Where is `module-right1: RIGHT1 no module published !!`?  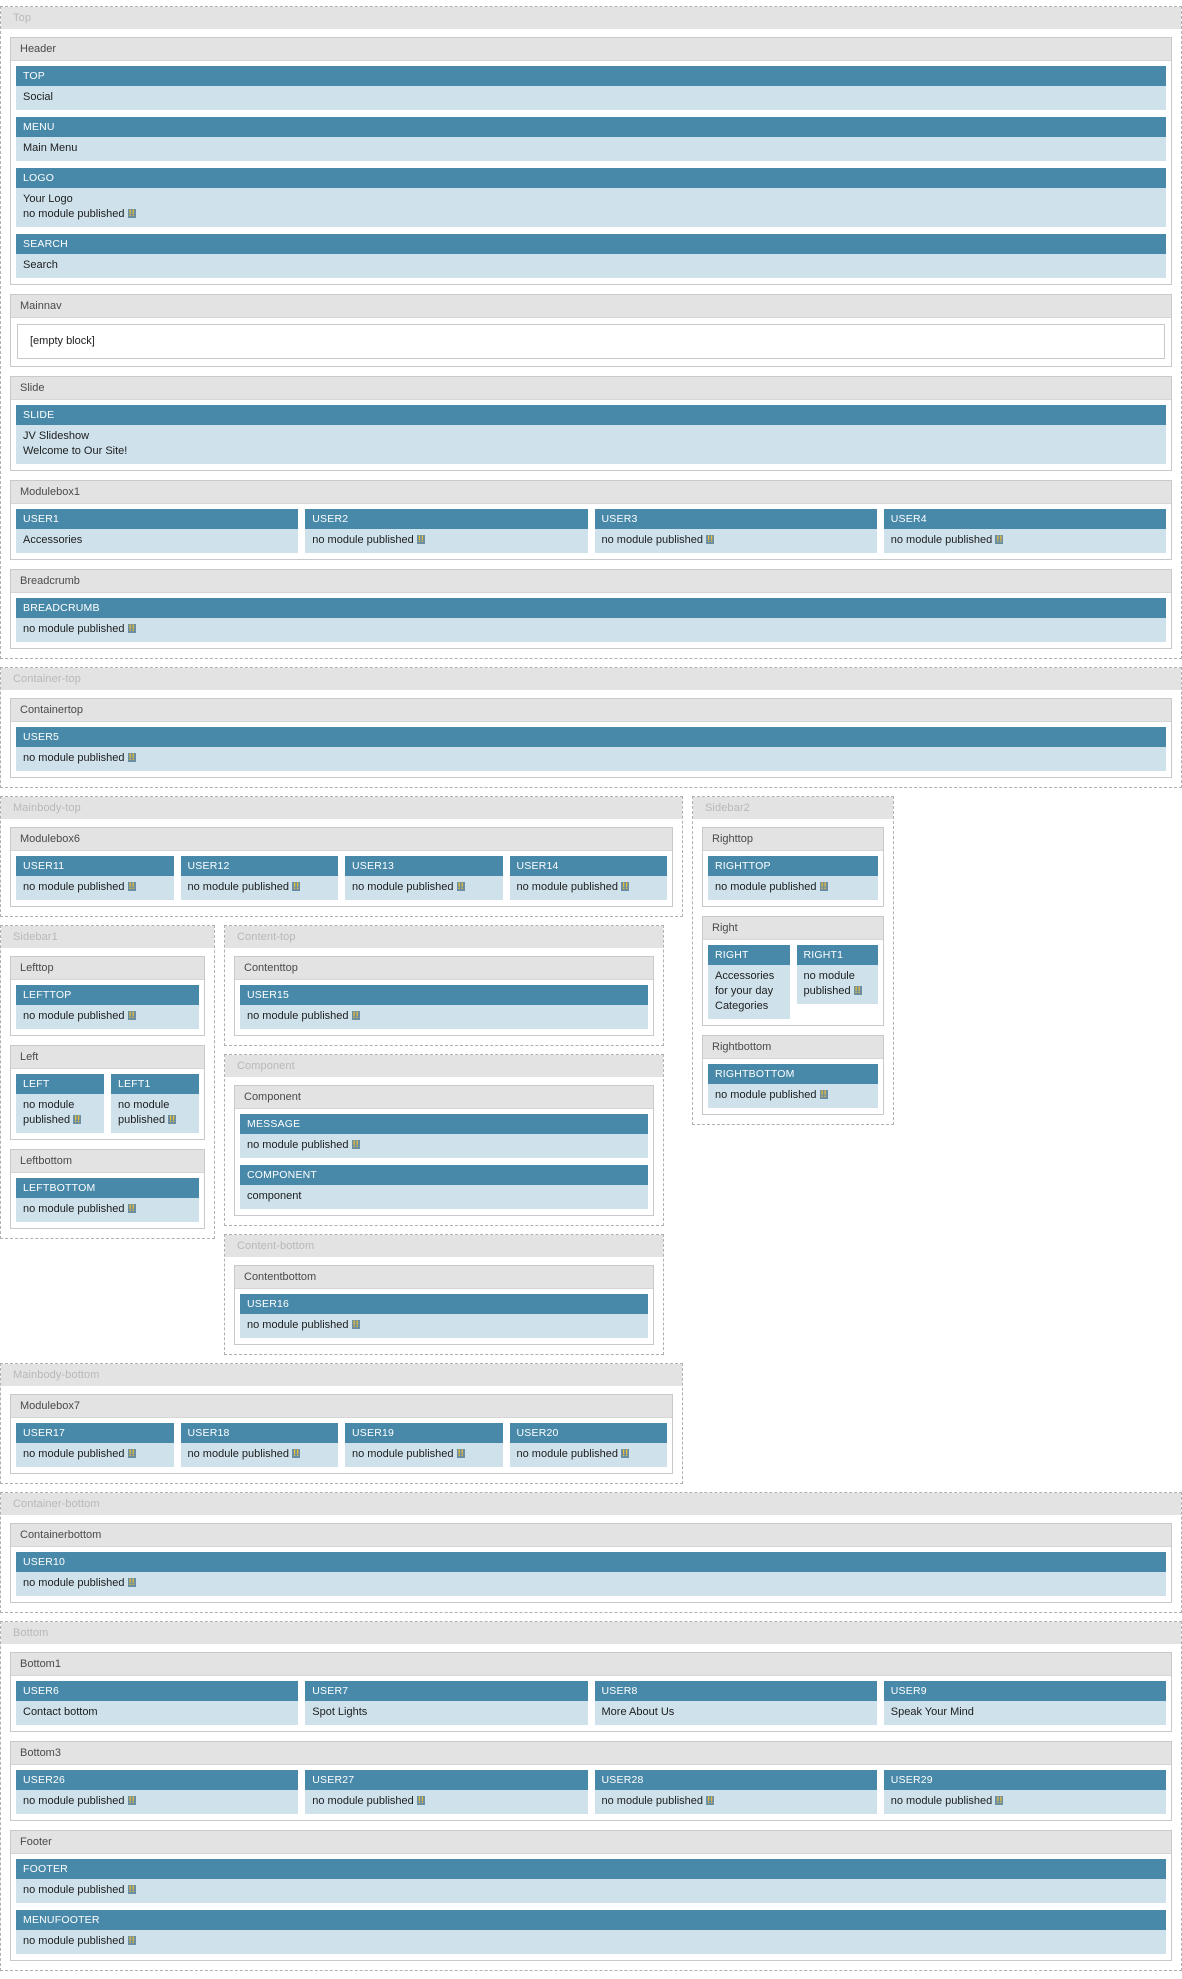 module-right1: RIGHT1 no module published !! is located at coordinates (837, 982).